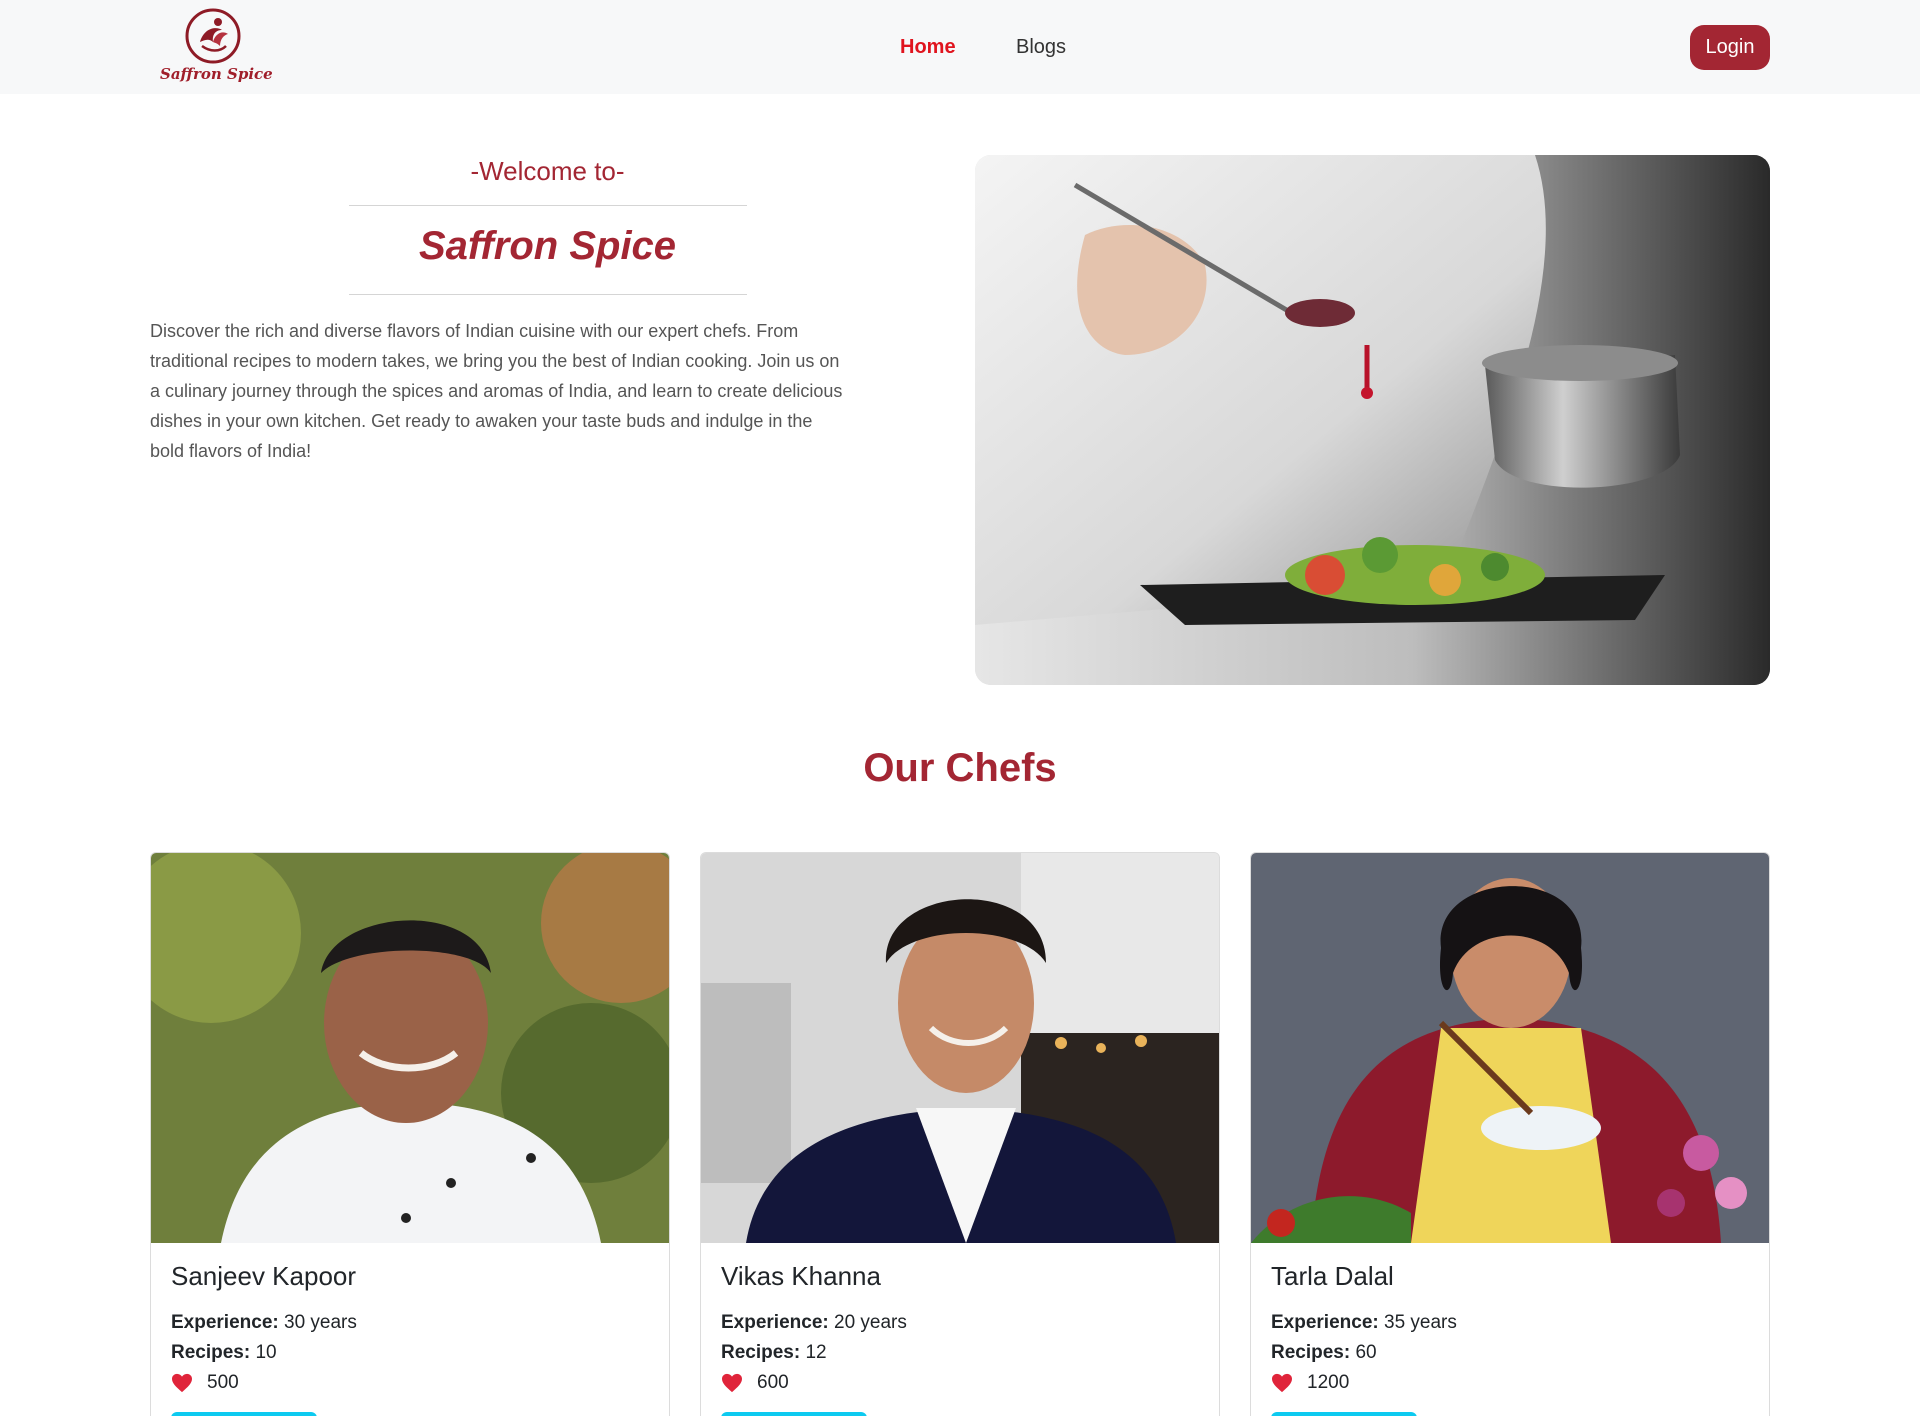 This screenshot has height=1416, width=1920. Describe the element at coordinates (411, 1353) in the screenshot. I see `chef-recipes: Recipes: 10` at that location.